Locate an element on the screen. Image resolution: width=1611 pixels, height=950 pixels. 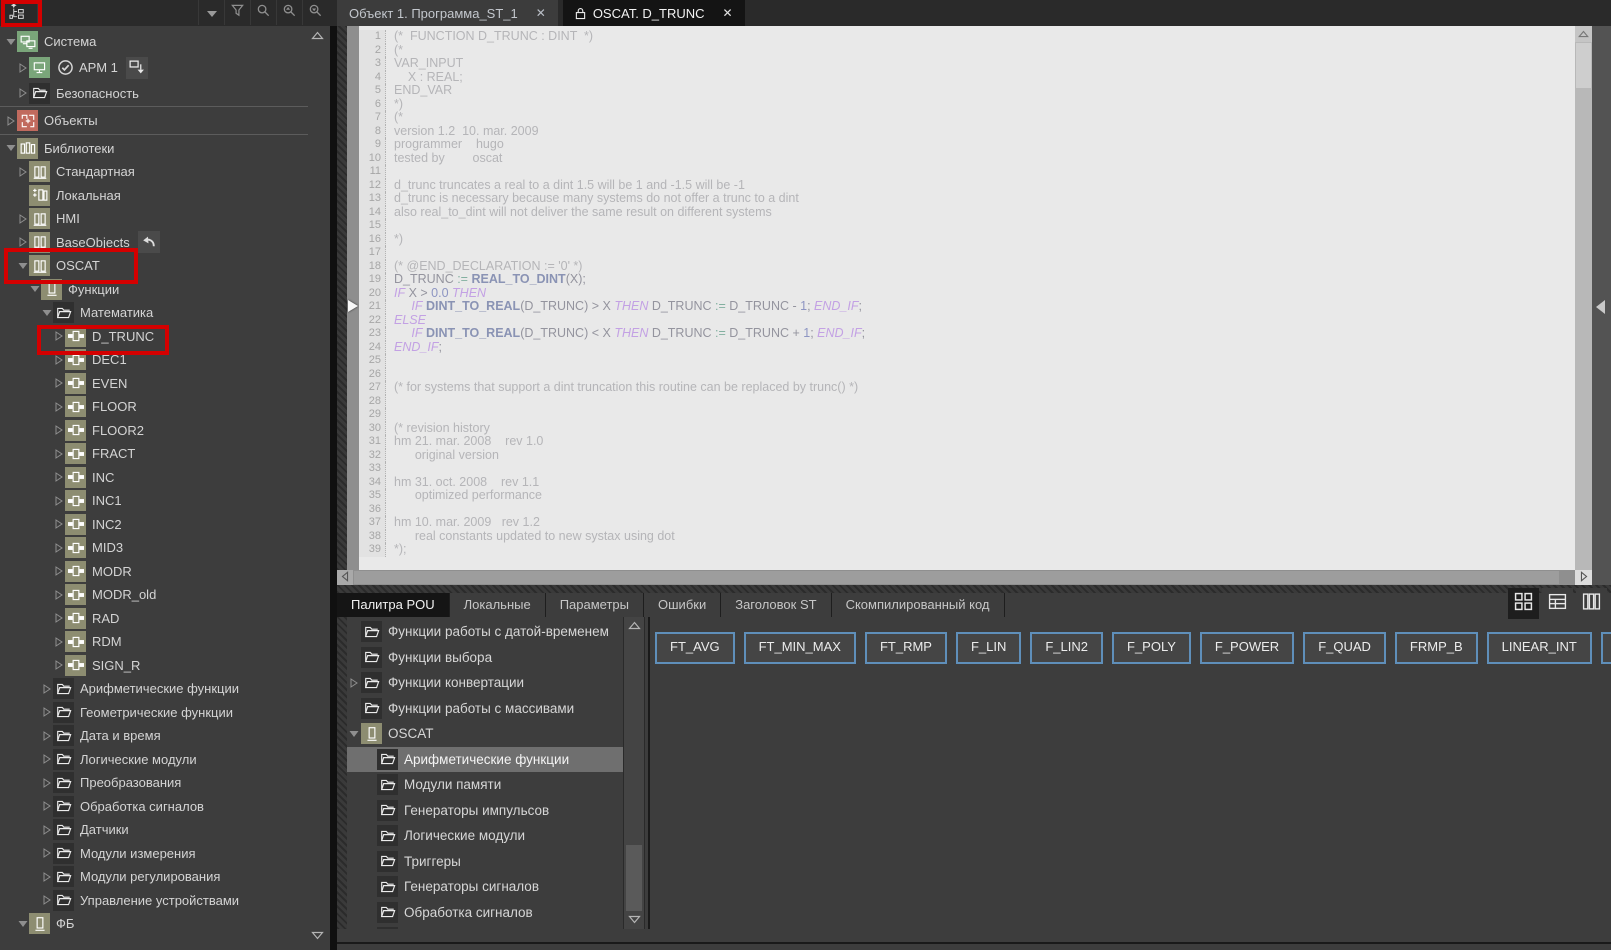
tree-item: Система is located at coordinates (154, 42).